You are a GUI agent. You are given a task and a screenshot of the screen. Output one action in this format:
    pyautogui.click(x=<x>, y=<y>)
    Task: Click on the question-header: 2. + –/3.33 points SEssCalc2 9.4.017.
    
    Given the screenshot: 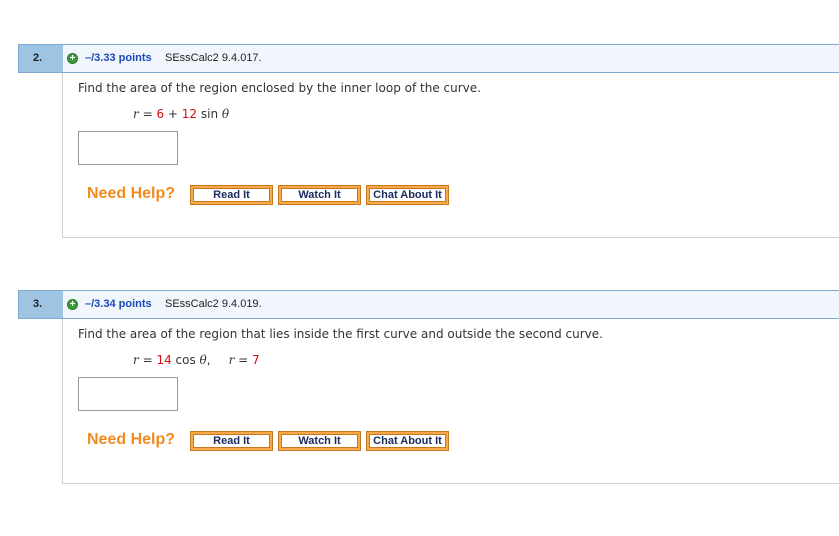 What is the action you would take?
    pyautogui.click(x=428, y=58)
    